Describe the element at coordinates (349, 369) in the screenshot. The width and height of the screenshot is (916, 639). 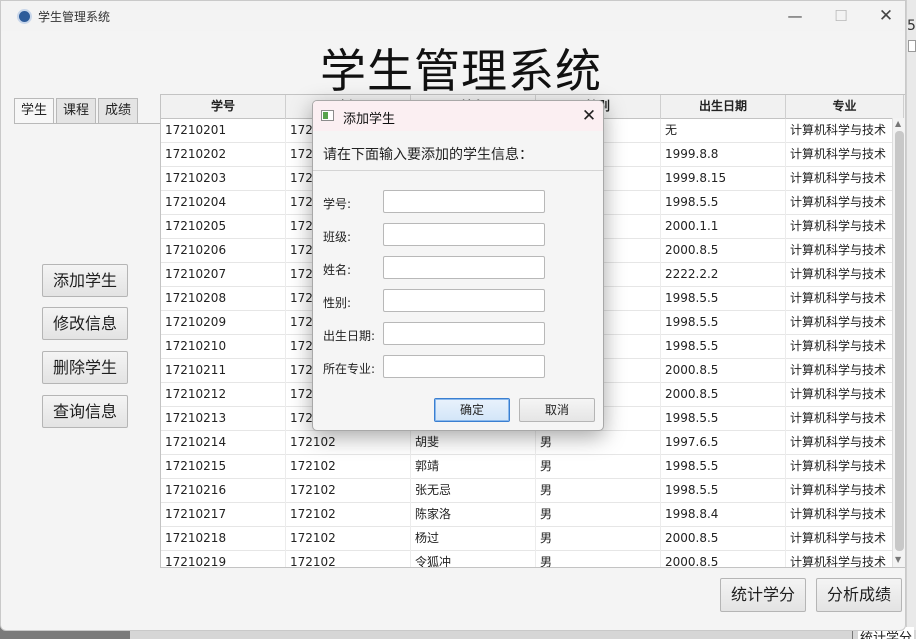
I see `field-label-major: 所在专业:` at that location.